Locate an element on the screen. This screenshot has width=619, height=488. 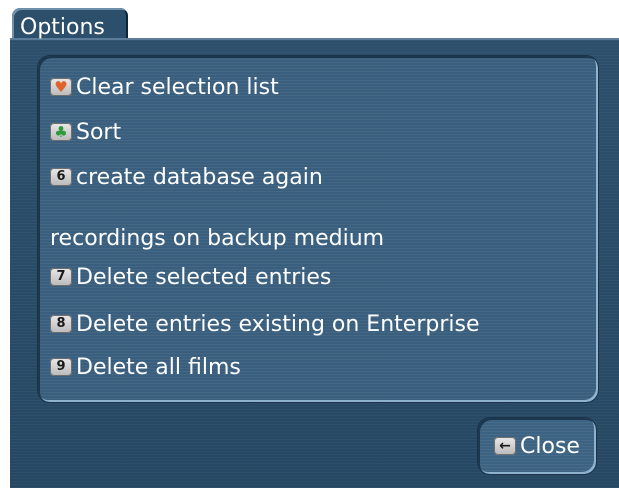
section-label-backup-medium: recordings on backup medium is located at coordinates (217, 238).